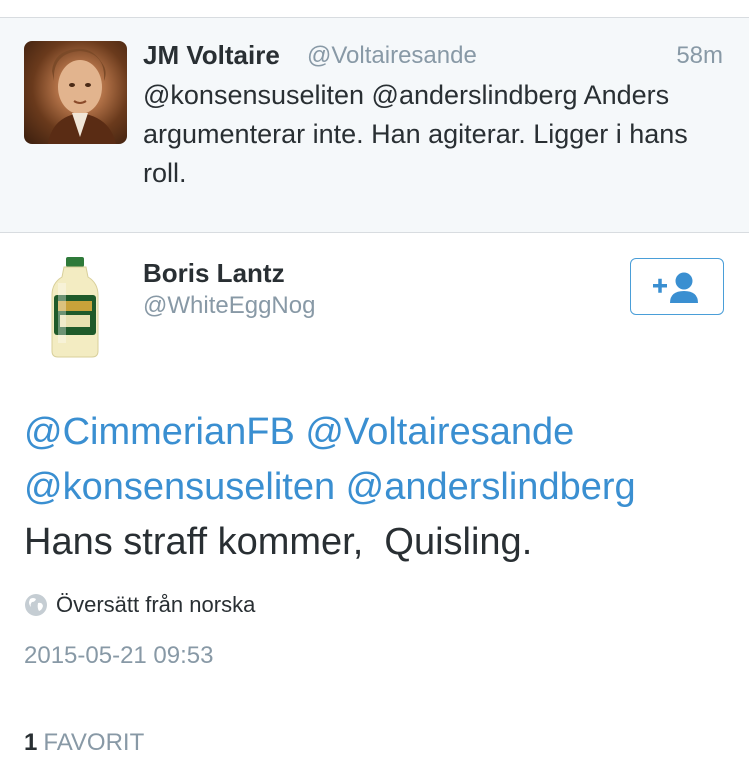  What do you see at coordinates (211, 55) in the screenshot?
I see `parent-author-name: JM Voltaire` at bounding box center [211, 55].